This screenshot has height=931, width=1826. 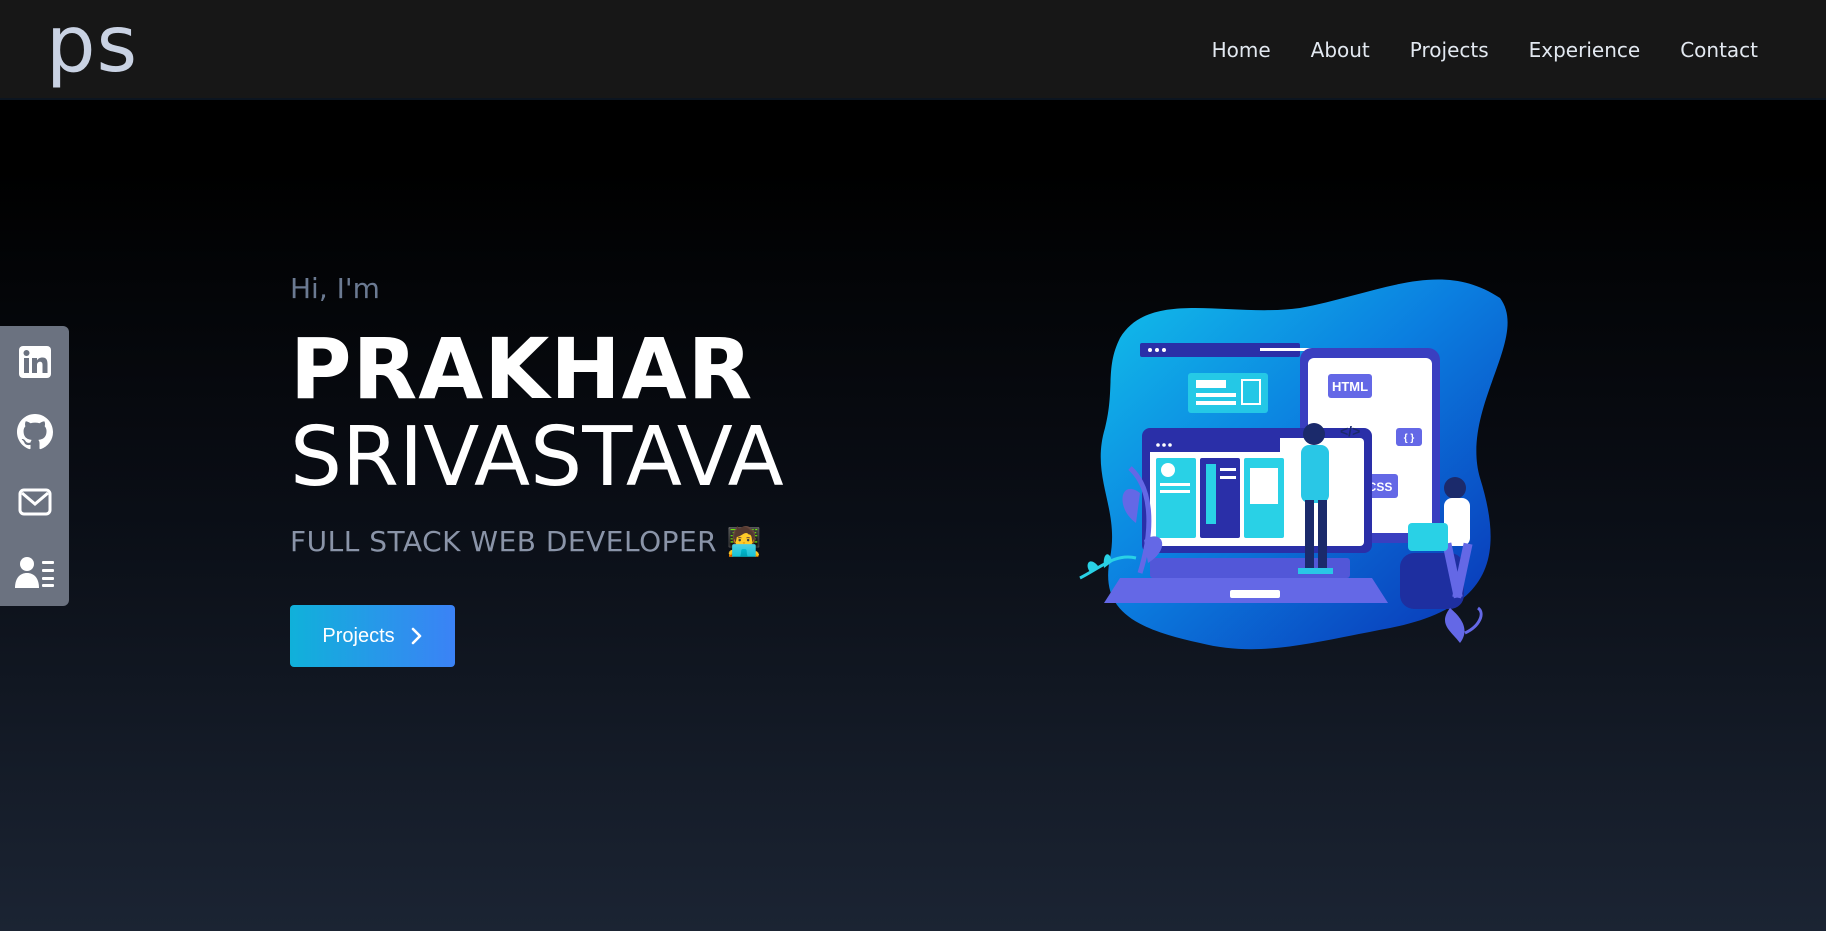 I want to click on nav-contact: Contact, so click(x=1719, y=50).